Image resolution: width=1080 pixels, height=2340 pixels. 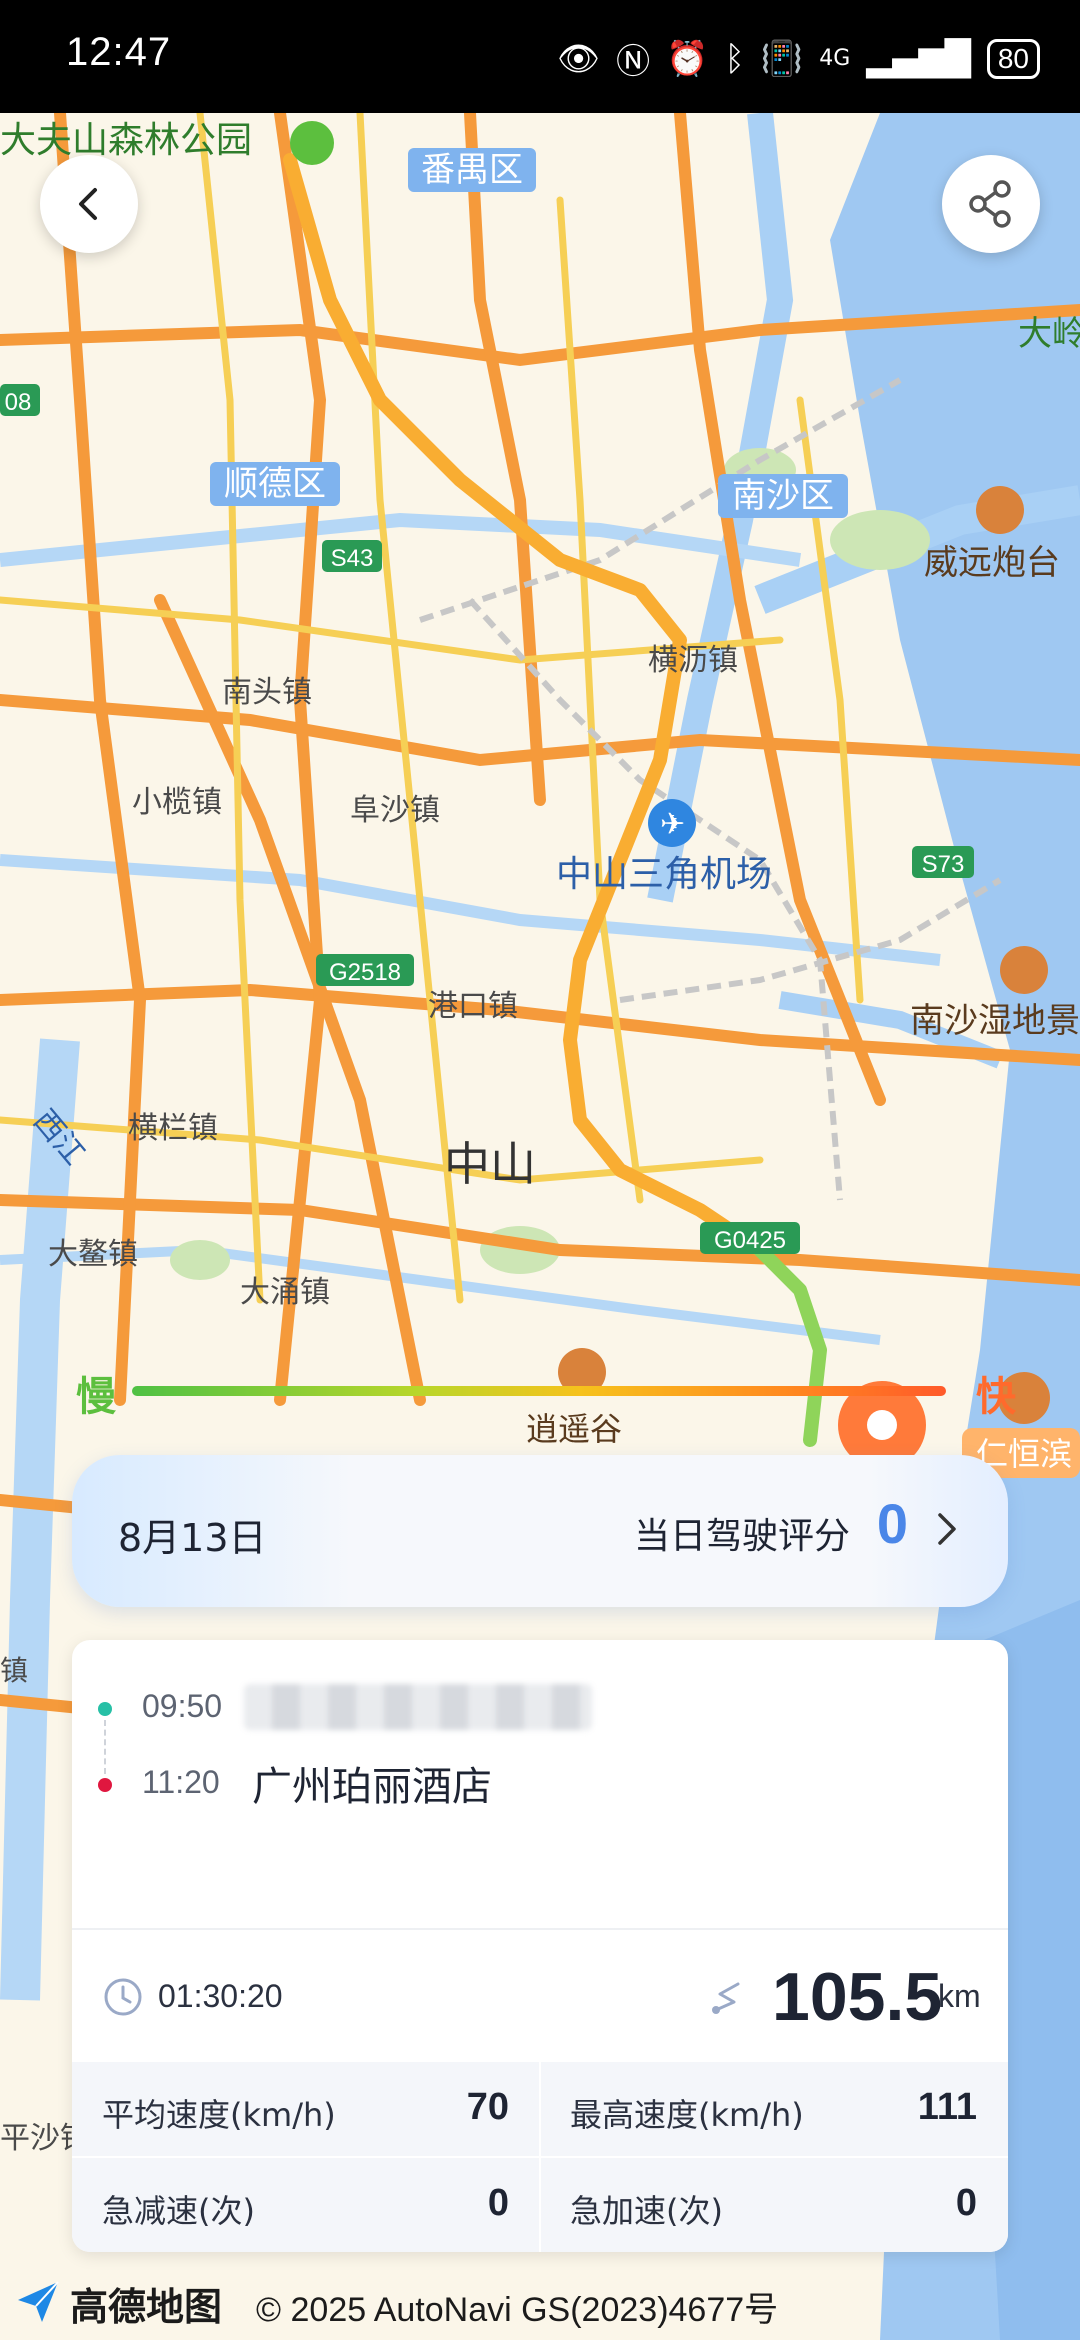 I want to click on map-label-zhongshan: 中山, so click(x=490, y=1164).